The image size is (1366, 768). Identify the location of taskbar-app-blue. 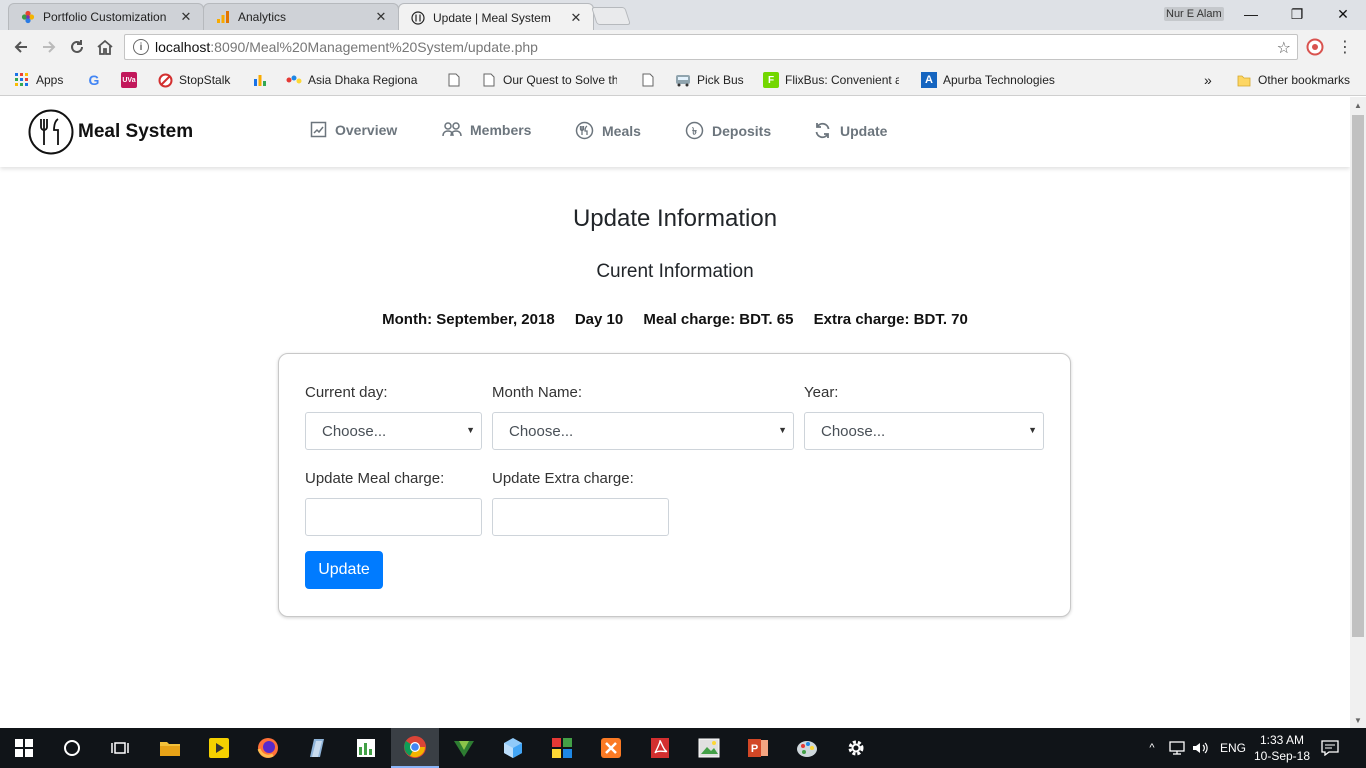
(317, 748).